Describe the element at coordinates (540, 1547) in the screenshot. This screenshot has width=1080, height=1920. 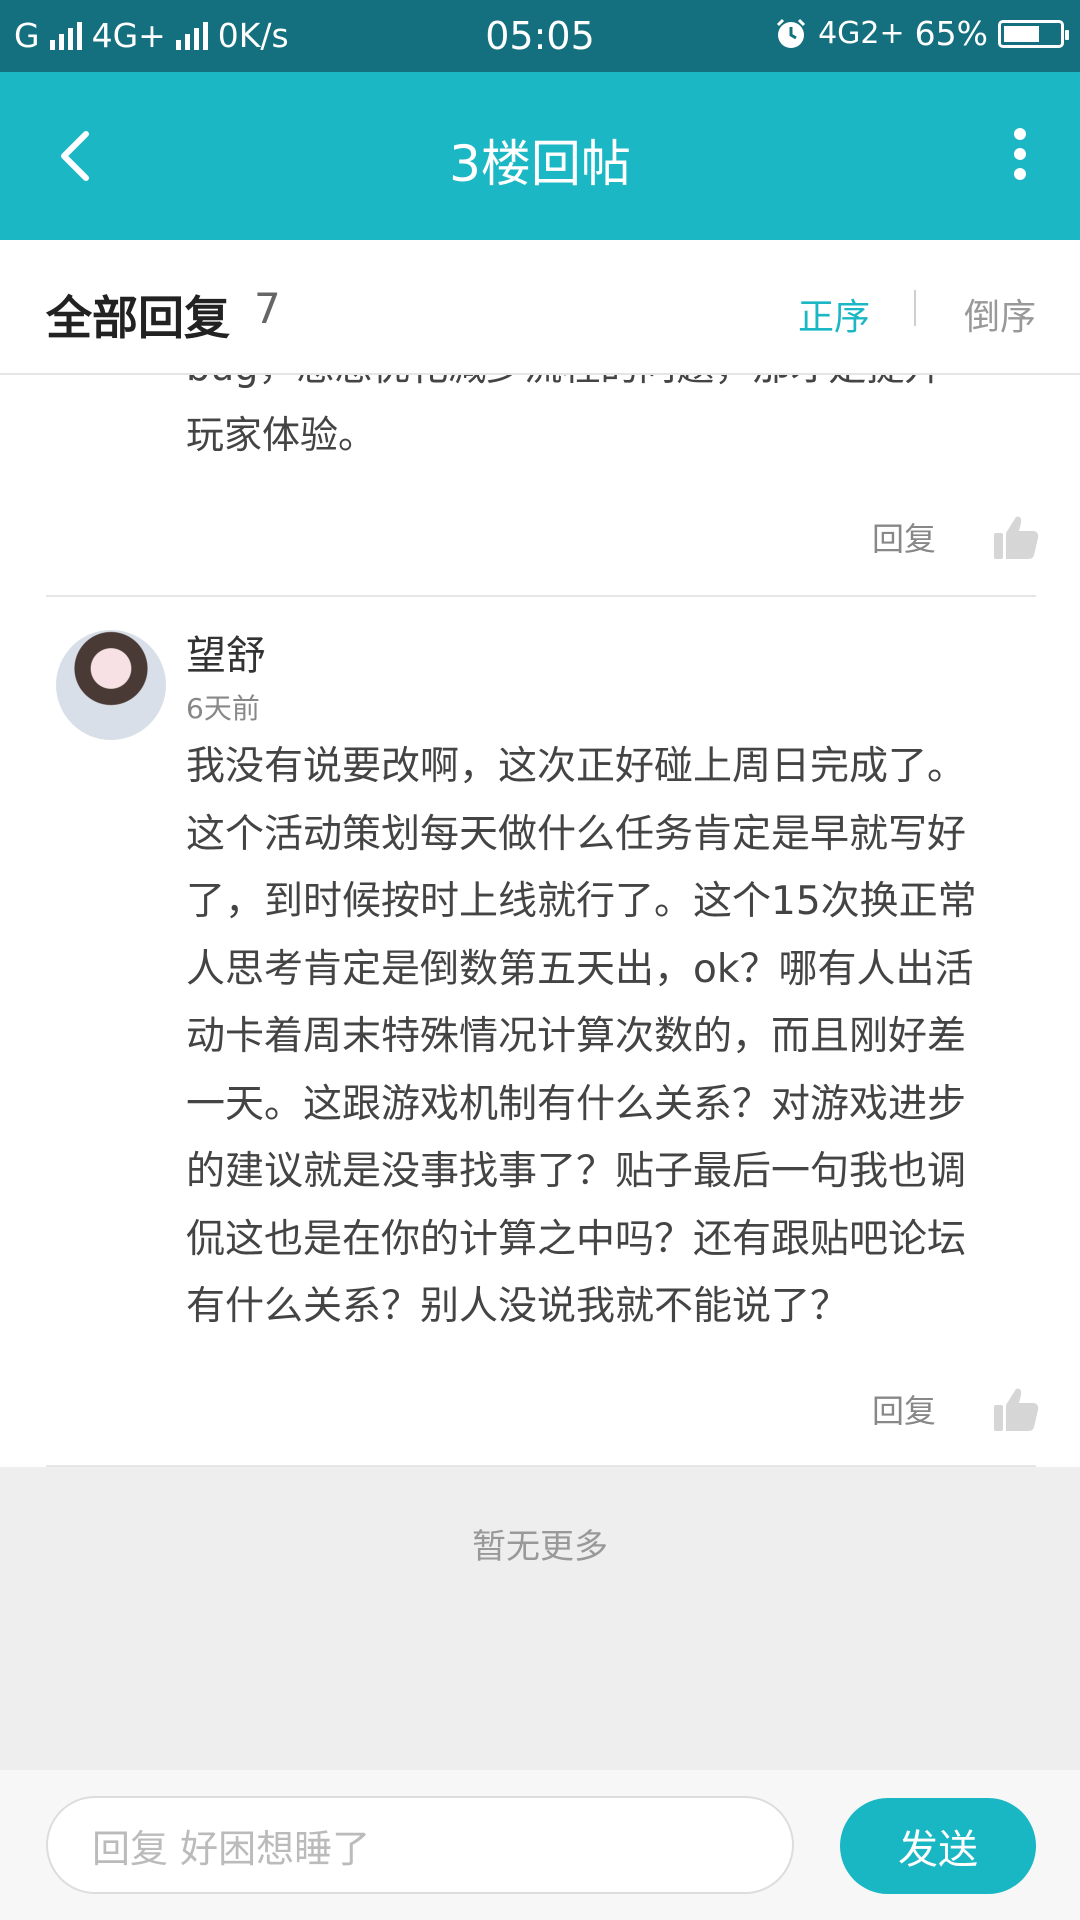
I see `no-more-label: 暂无更多` at that location.